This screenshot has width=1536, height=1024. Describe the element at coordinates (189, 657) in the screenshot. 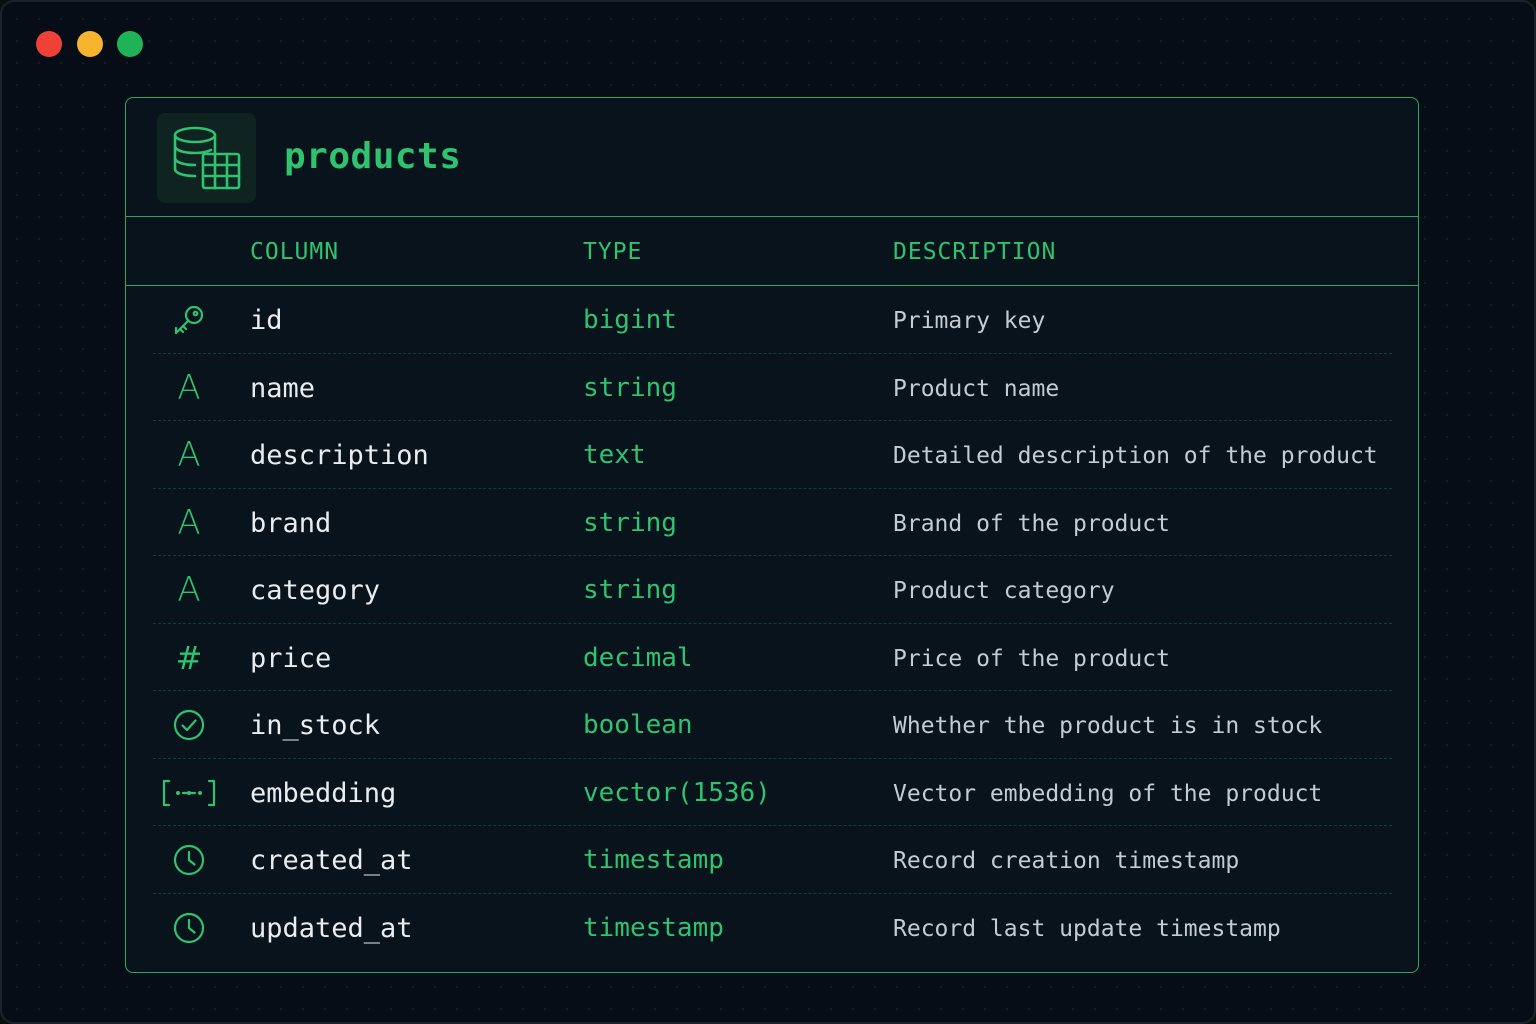

I see `hash-icon: #` at that location.